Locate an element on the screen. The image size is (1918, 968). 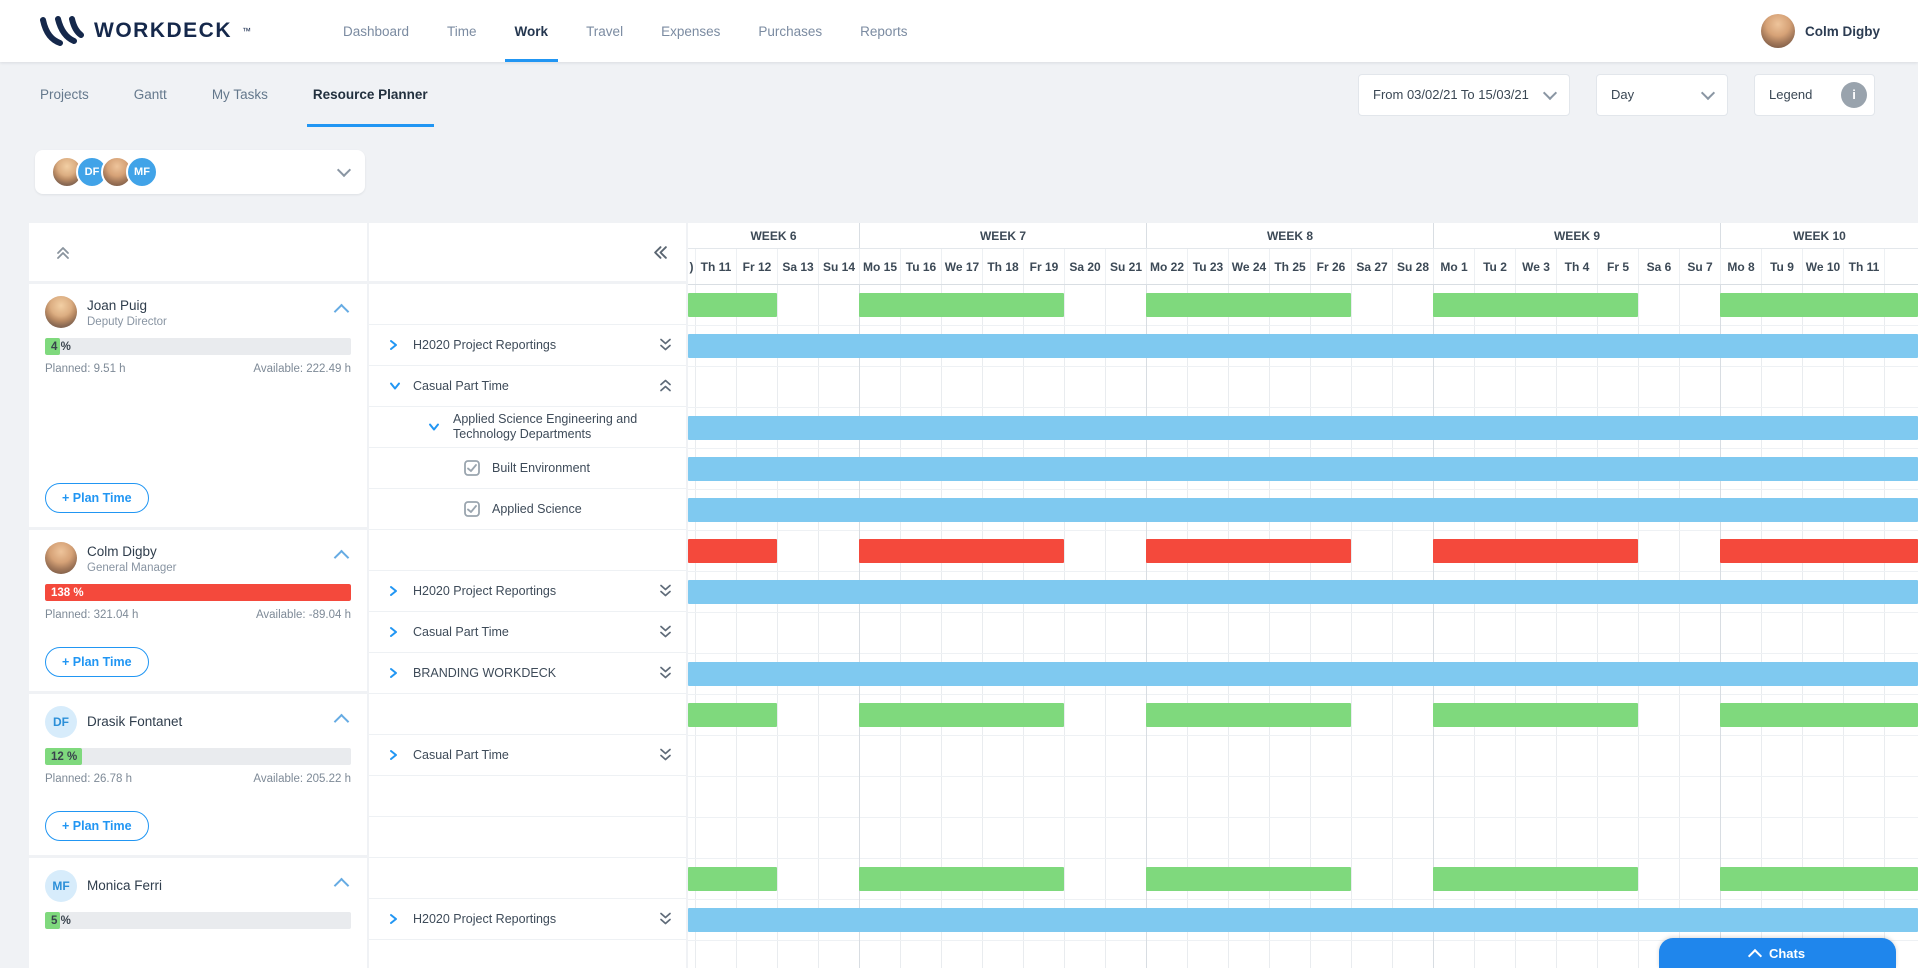
person-role: General Manager is located at coordinates (132, 568).